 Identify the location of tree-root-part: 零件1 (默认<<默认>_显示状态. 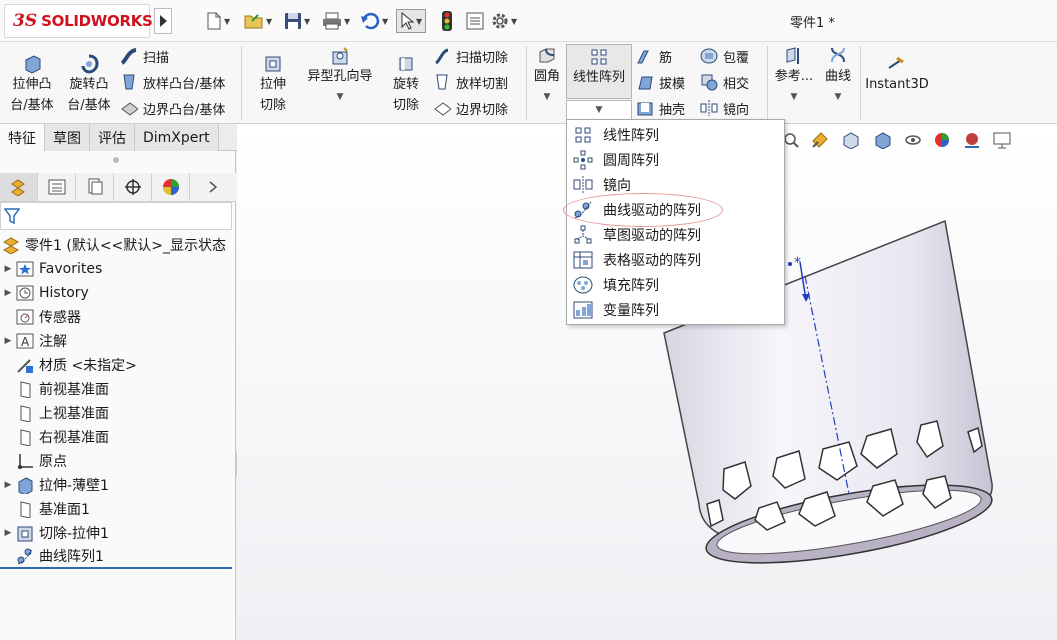
(114, 245).